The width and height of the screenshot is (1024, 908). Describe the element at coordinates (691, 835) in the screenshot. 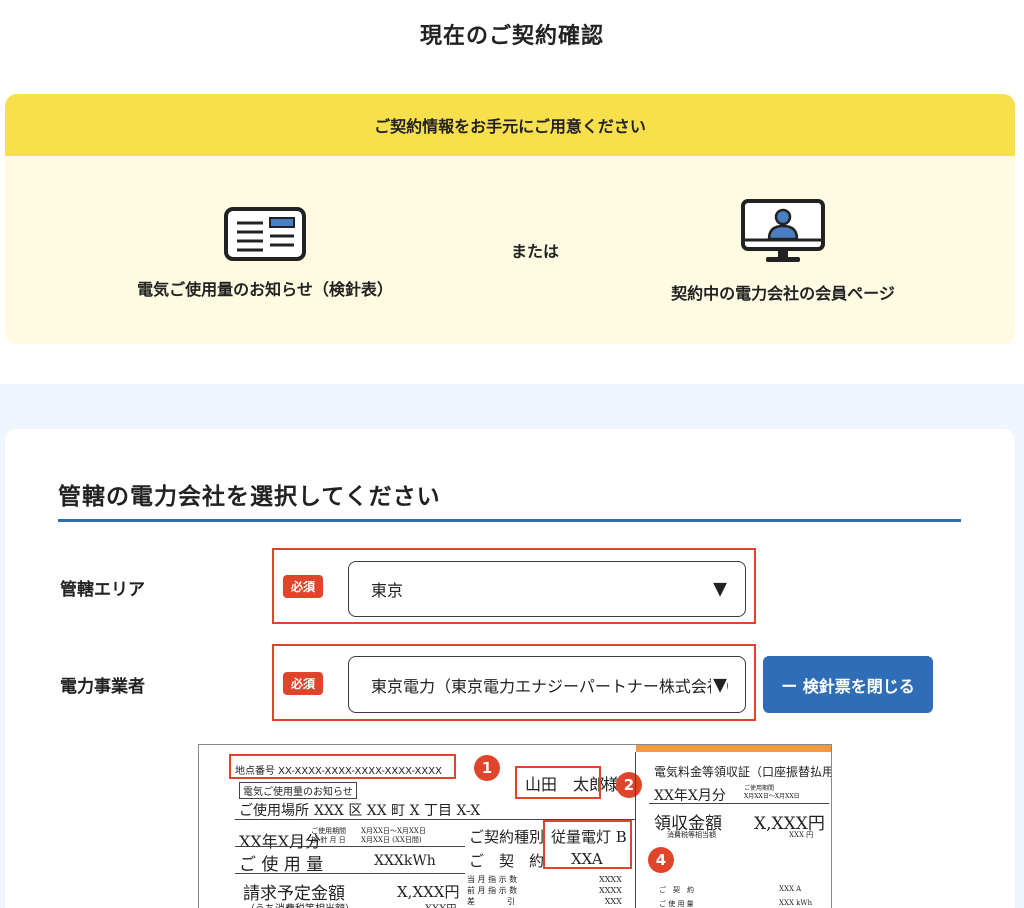

I see `slip-receipt-tax-label: 消費税等相当額` at that location.